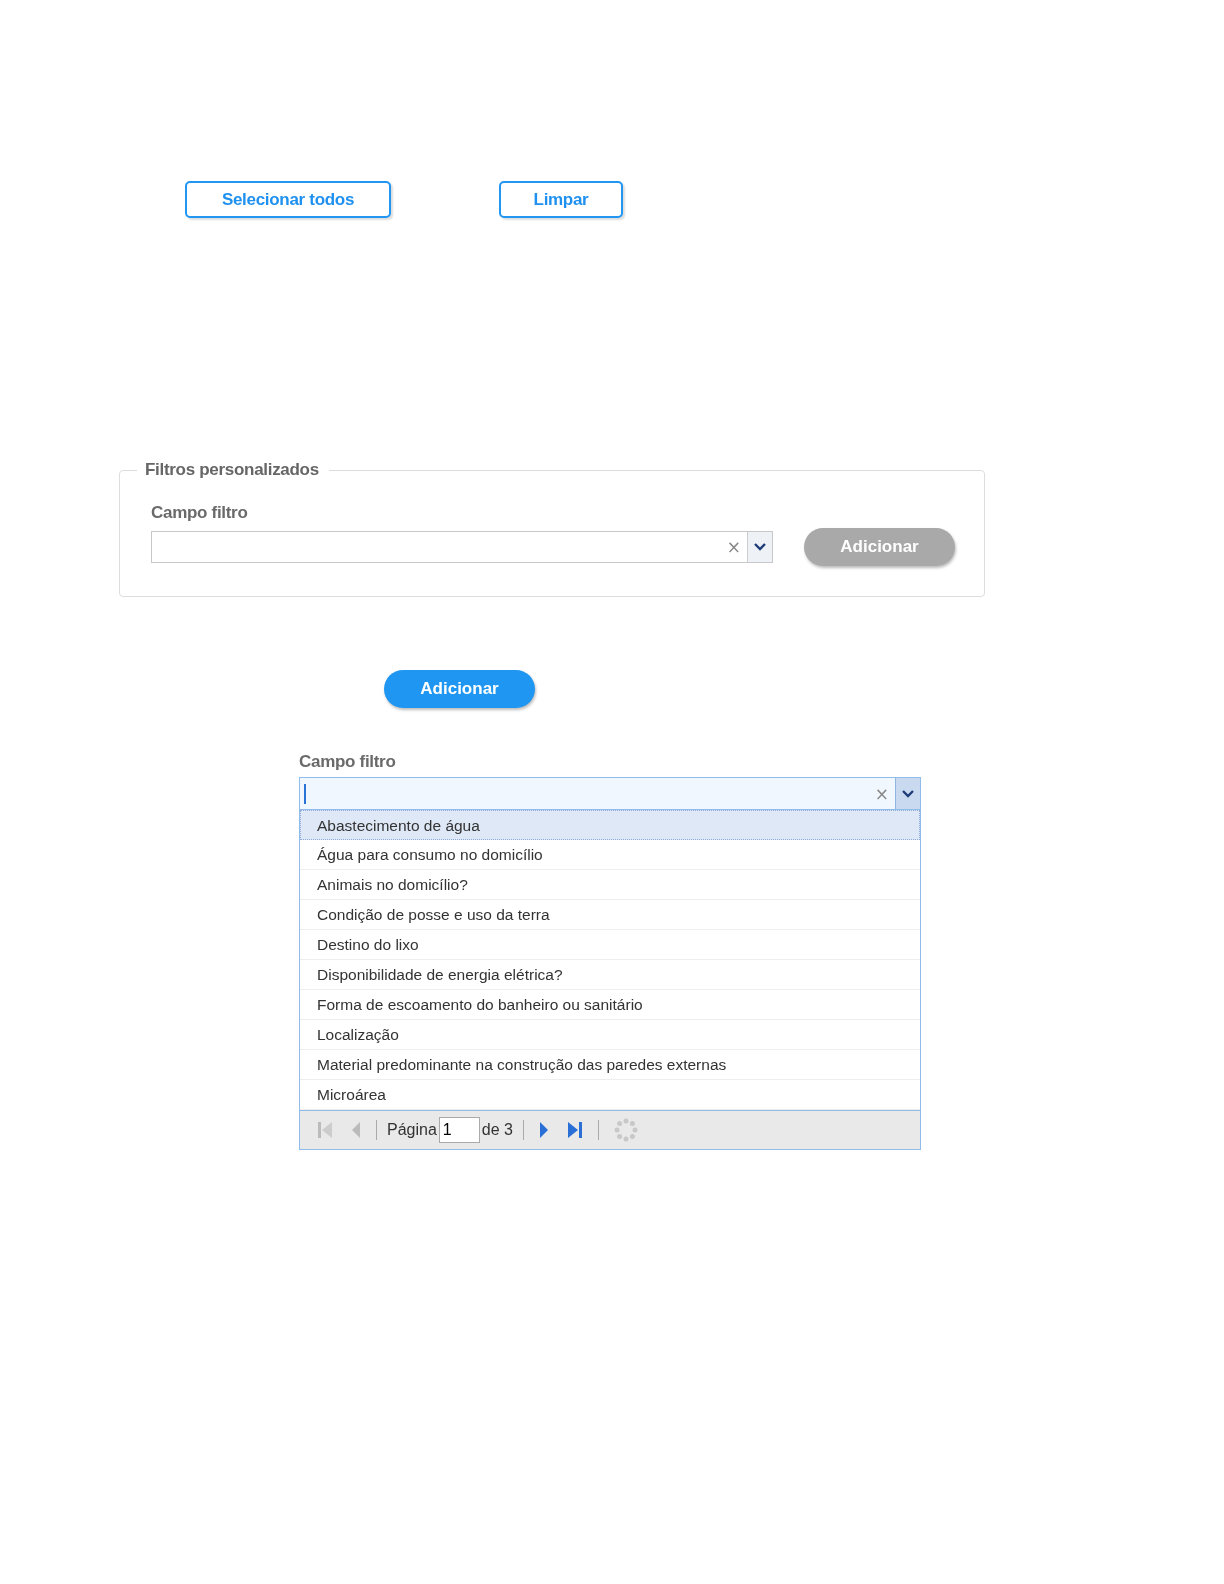 This screenshot has height=1584, width=1224. I want to click on dropdown-option: Água para consumo no domicílio, so click(610, 855).